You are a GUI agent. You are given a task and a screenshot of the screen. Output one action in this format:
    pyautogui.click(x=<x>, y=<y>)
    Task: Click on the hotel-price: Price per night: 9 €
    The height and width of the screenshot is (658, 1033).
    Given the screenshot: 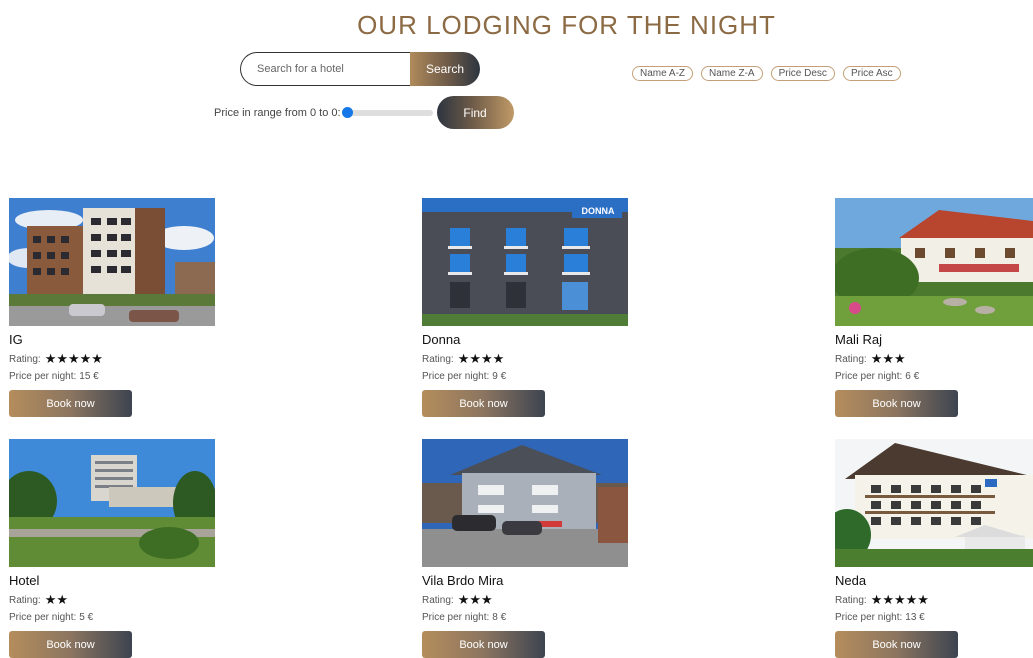 What is the action you would take?
    pyautogui.click(x=525, y=376)
    